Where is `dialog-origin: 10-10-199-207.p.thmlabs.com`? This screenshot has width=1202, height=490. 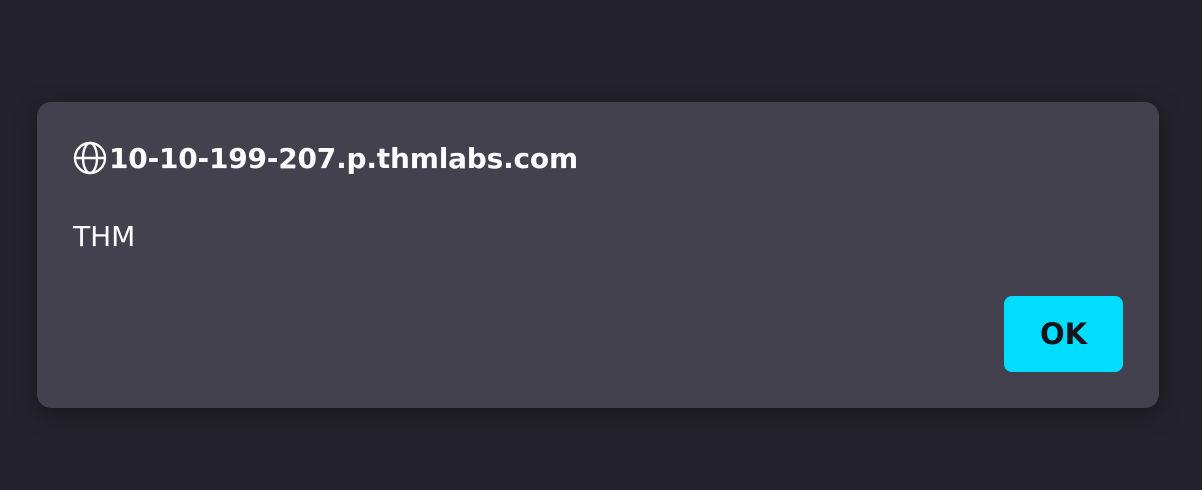
dialog-origin: 10-10-199-207.p.thmlabs.com is located at coordinates (343, 158).